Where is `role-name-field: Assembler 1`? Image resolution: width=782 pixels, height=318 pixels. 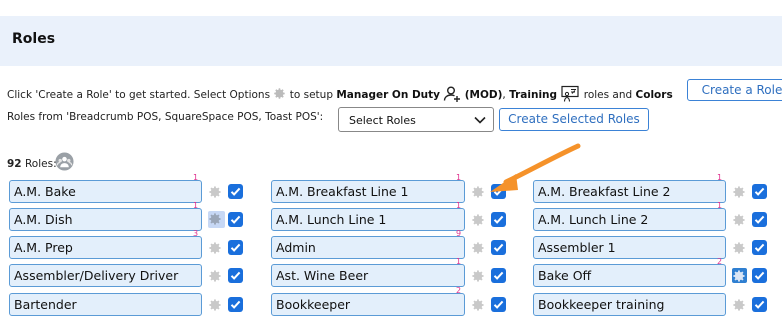
role-name-field: Assembler 1 is located at coordinates (629, 247).